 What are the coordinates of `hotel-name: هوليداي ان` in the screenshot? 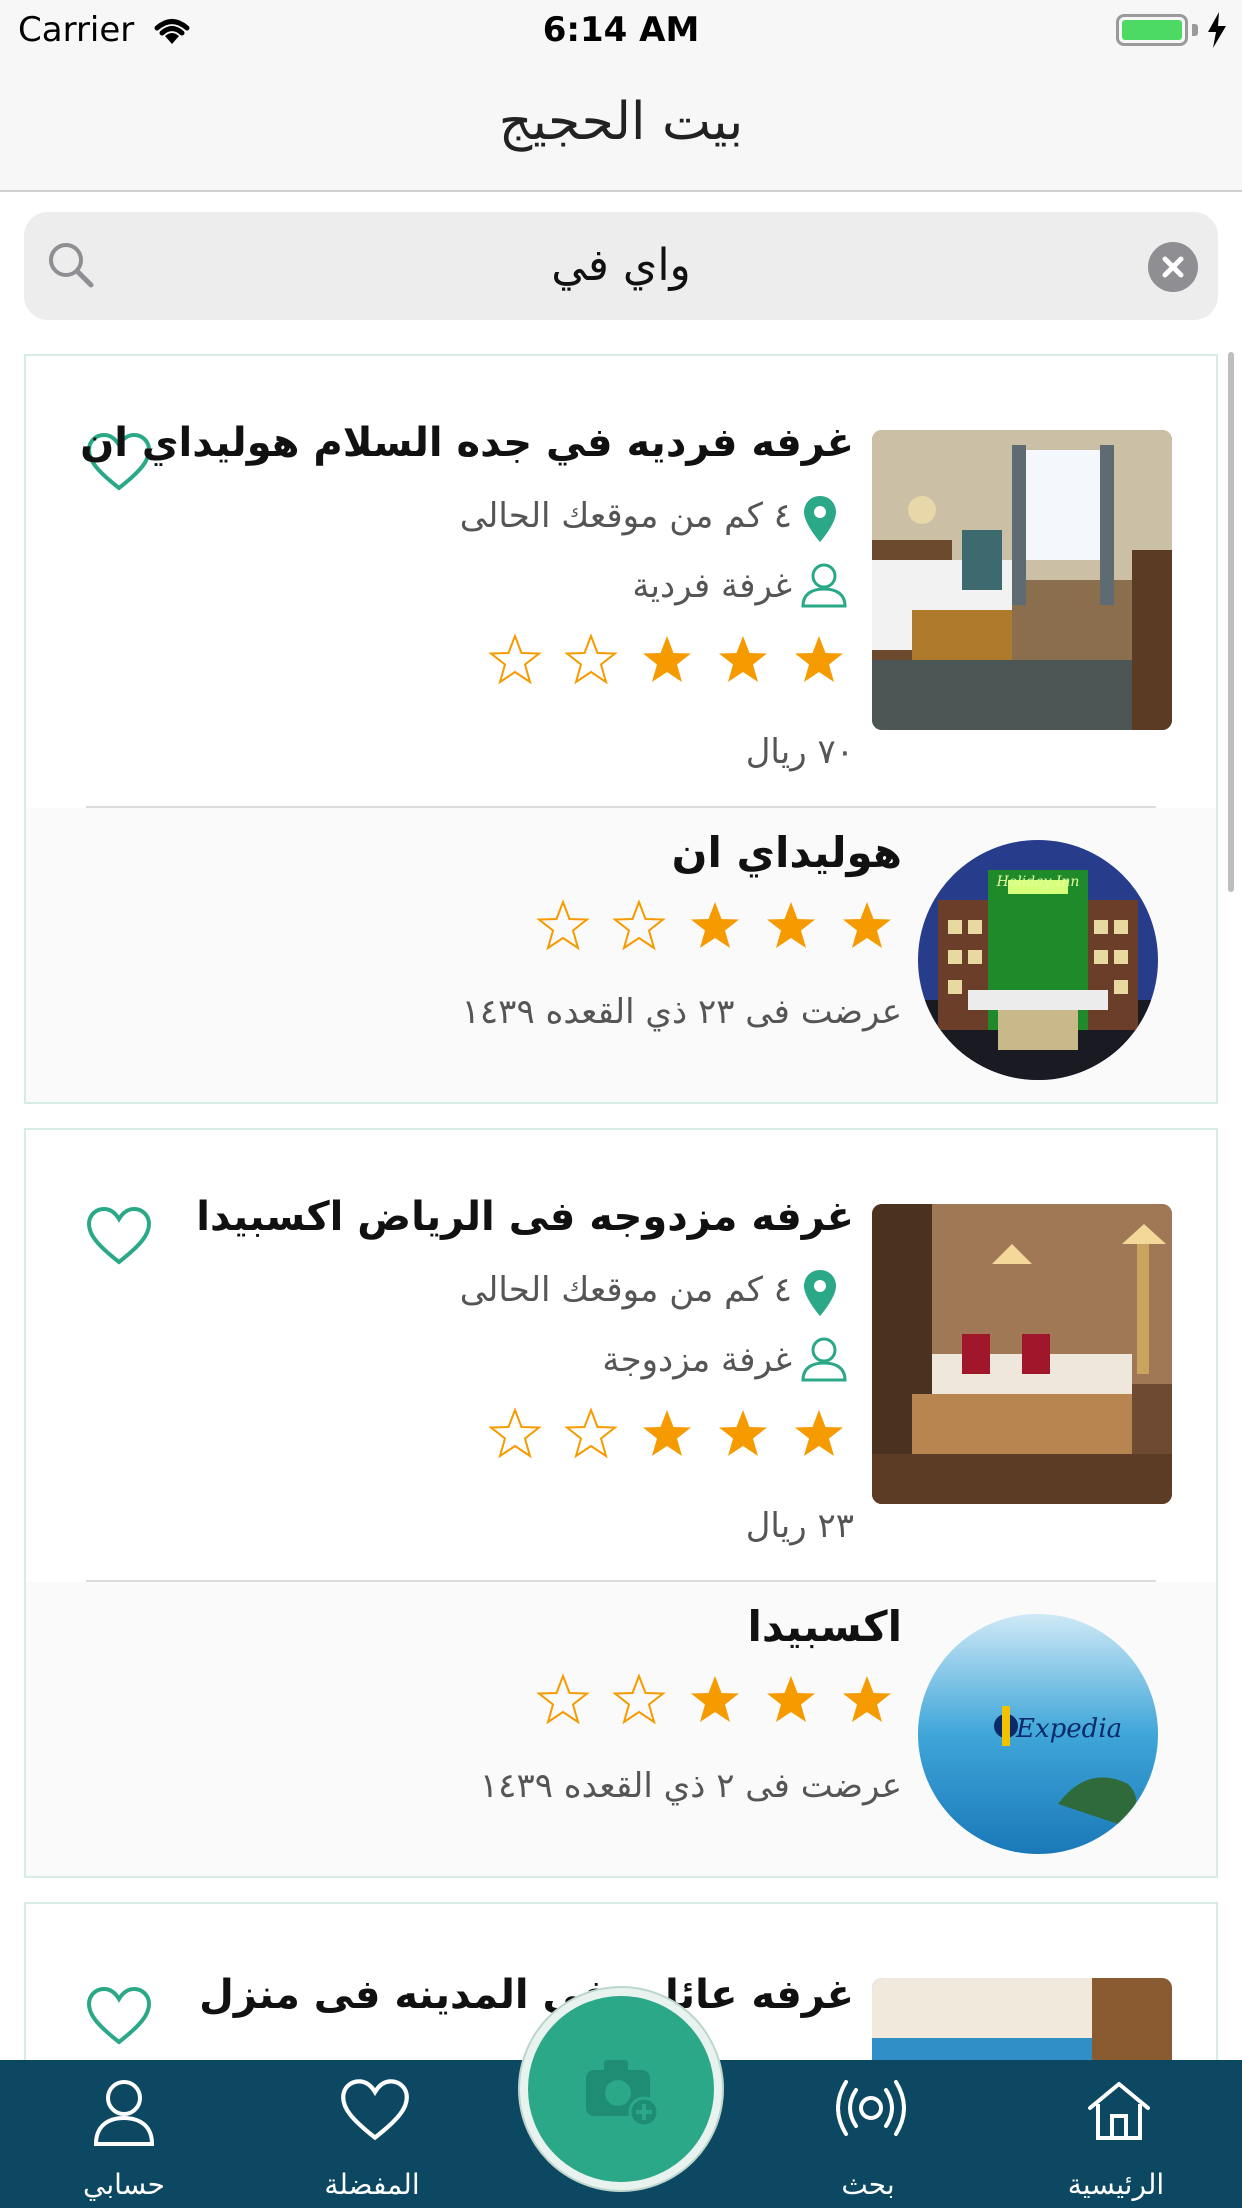 It's located at (787, 852).